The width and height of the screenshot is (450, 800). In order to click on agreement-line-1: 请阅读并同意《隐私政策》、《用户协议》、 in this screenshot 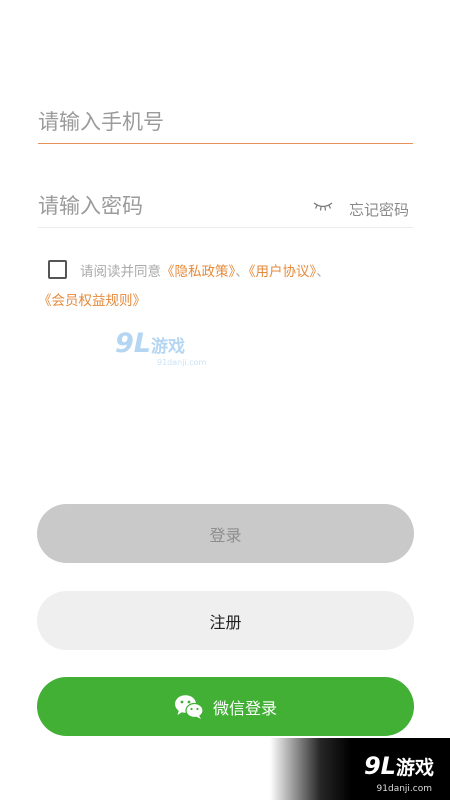, I will do `click(228, 272)`.